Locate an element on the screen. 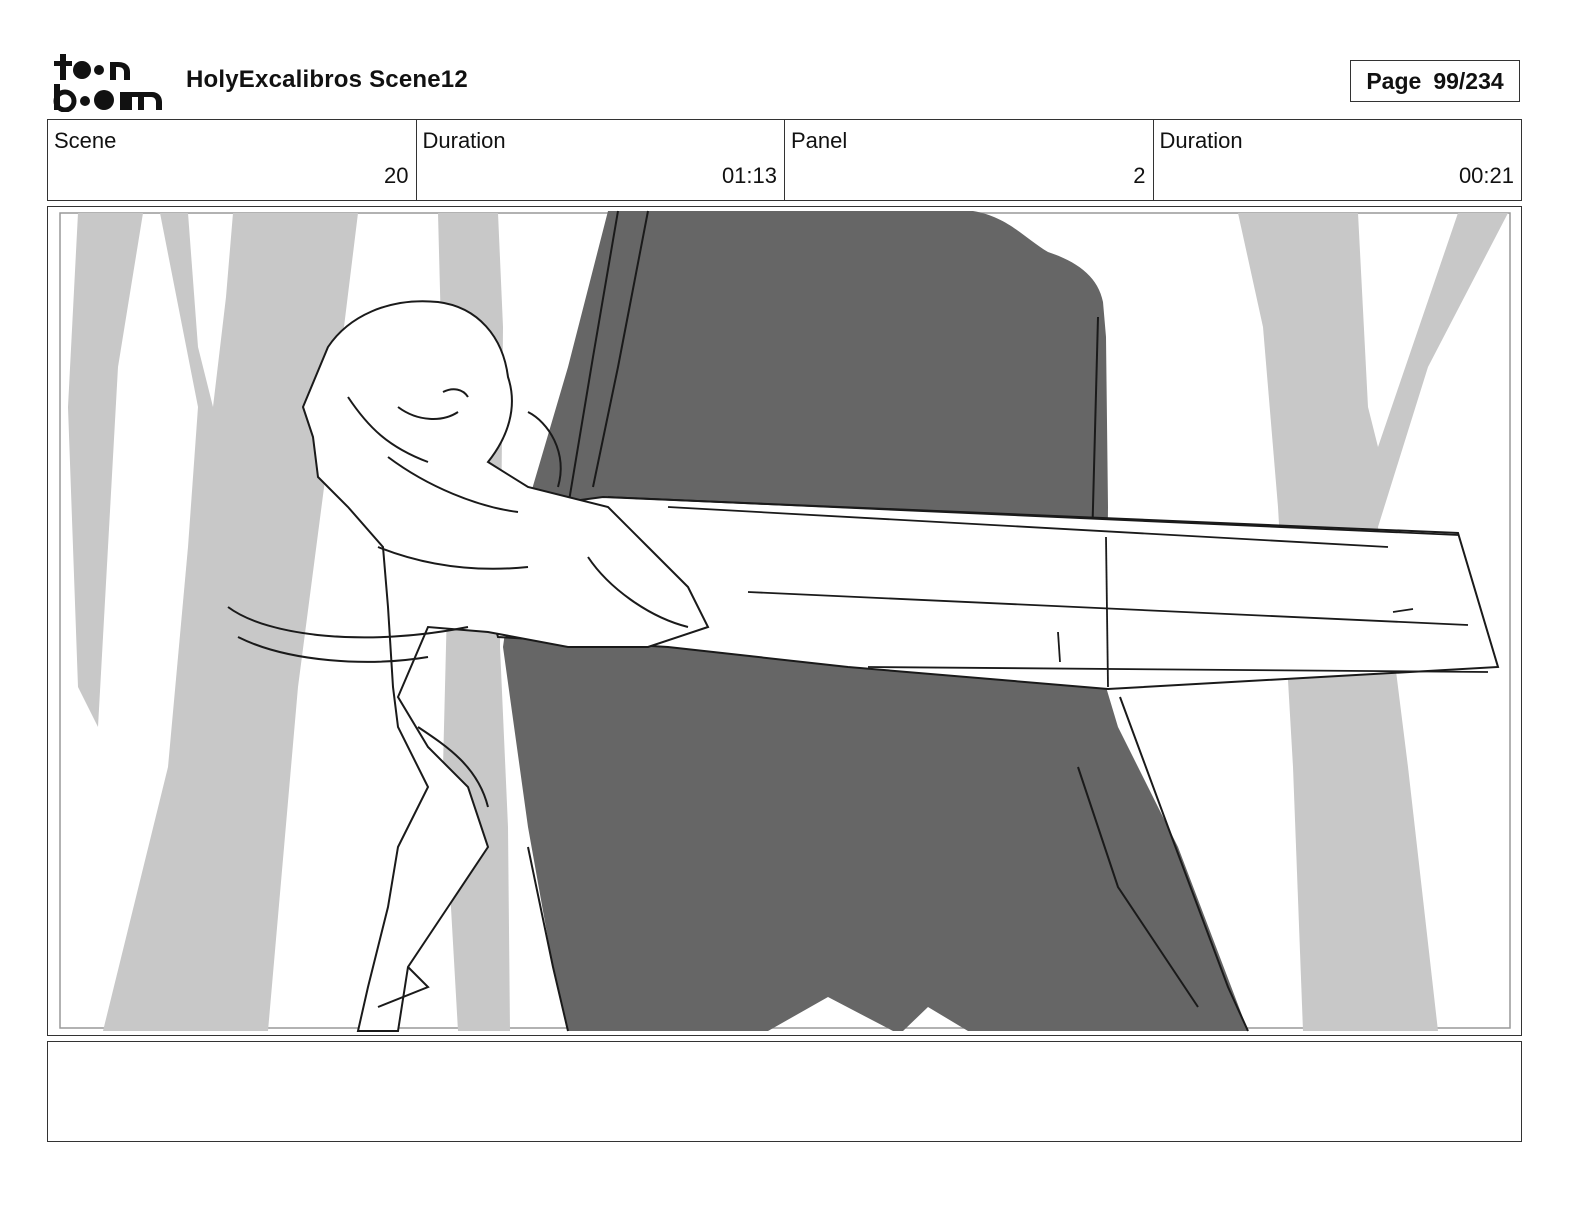  scene-label: Scene is located at coordinates (85, 140).